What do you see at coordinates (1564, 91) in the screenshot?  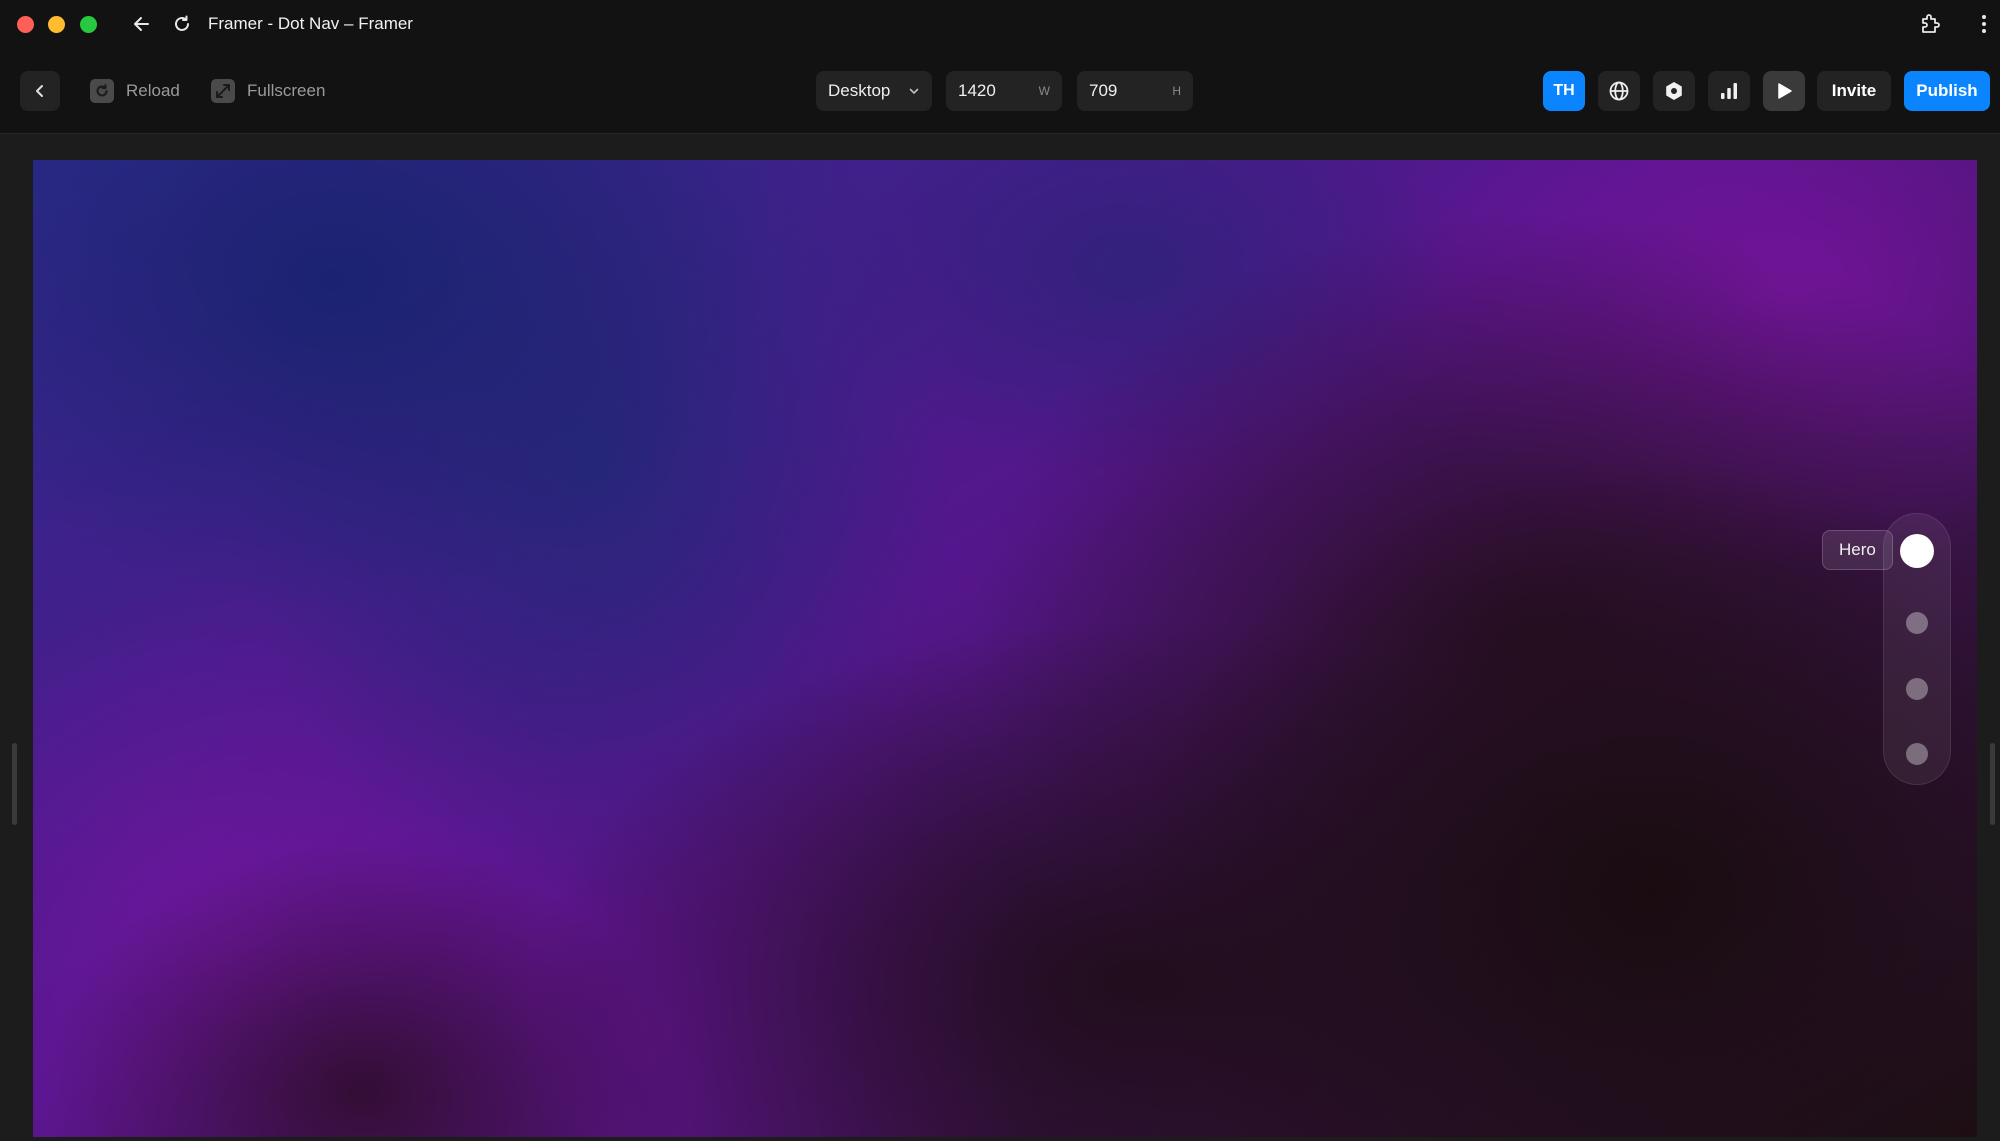 I see `user-avatar-button: TH` at bounding box center [1564, 91].